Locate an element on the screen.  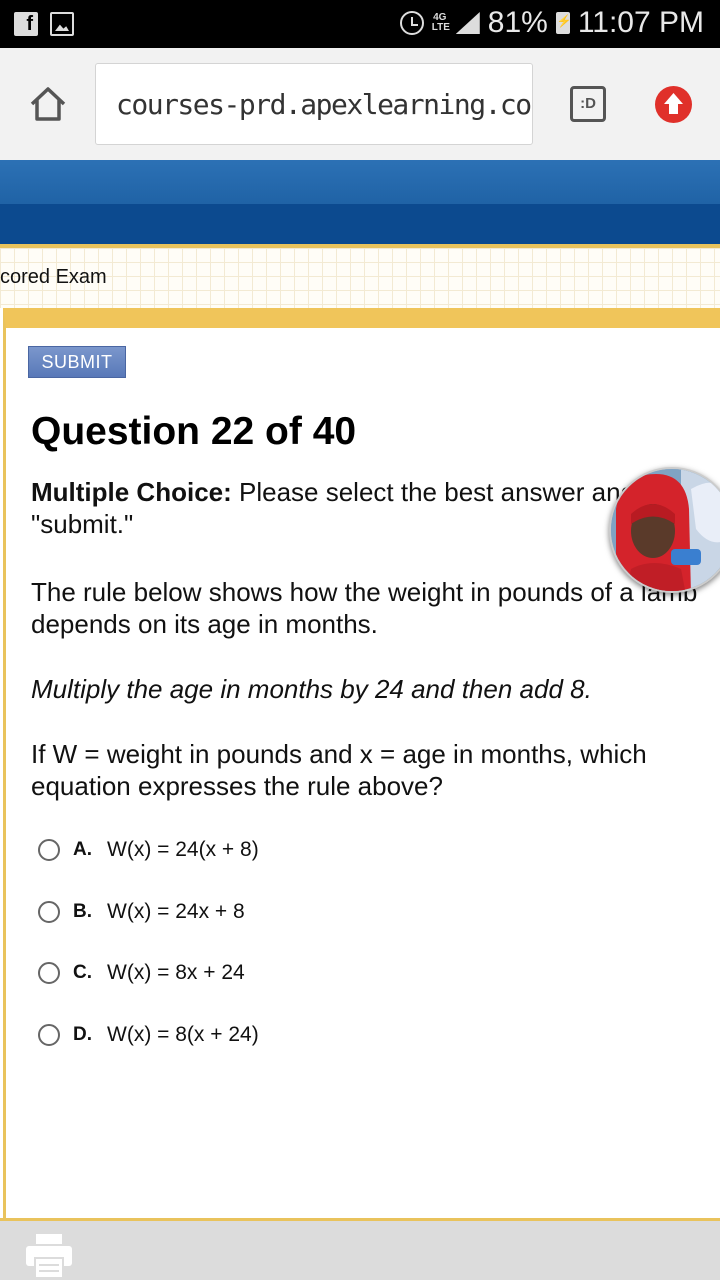
url-bar: courses-prd.apexlearning.com/ is located at coordinates (314, 104).